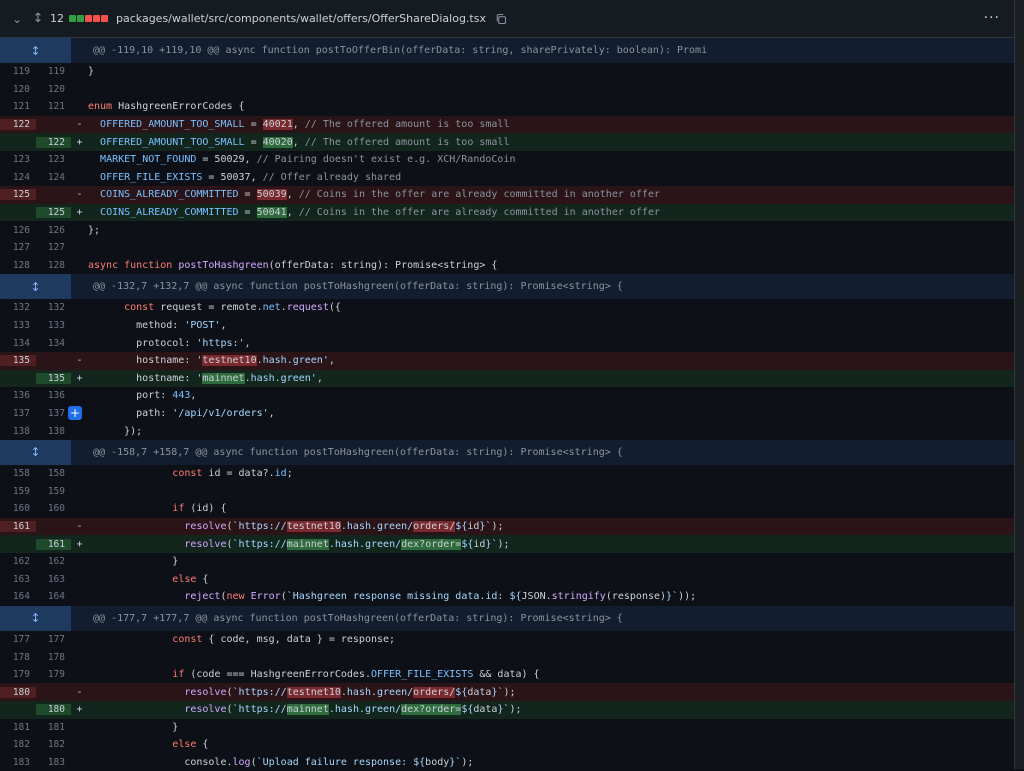  Describe the element at coordinates (53, 247) in the screenshot. I see `new-line-number: 127` at that location.